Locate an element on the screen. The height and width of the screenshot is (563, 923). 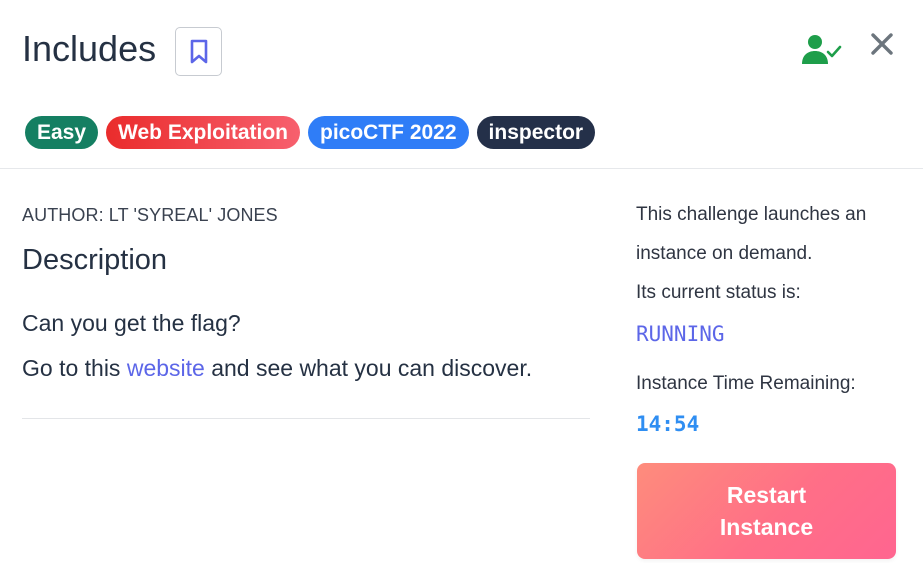
restart-label-line2: Instance is located at coordinates (766, 527).